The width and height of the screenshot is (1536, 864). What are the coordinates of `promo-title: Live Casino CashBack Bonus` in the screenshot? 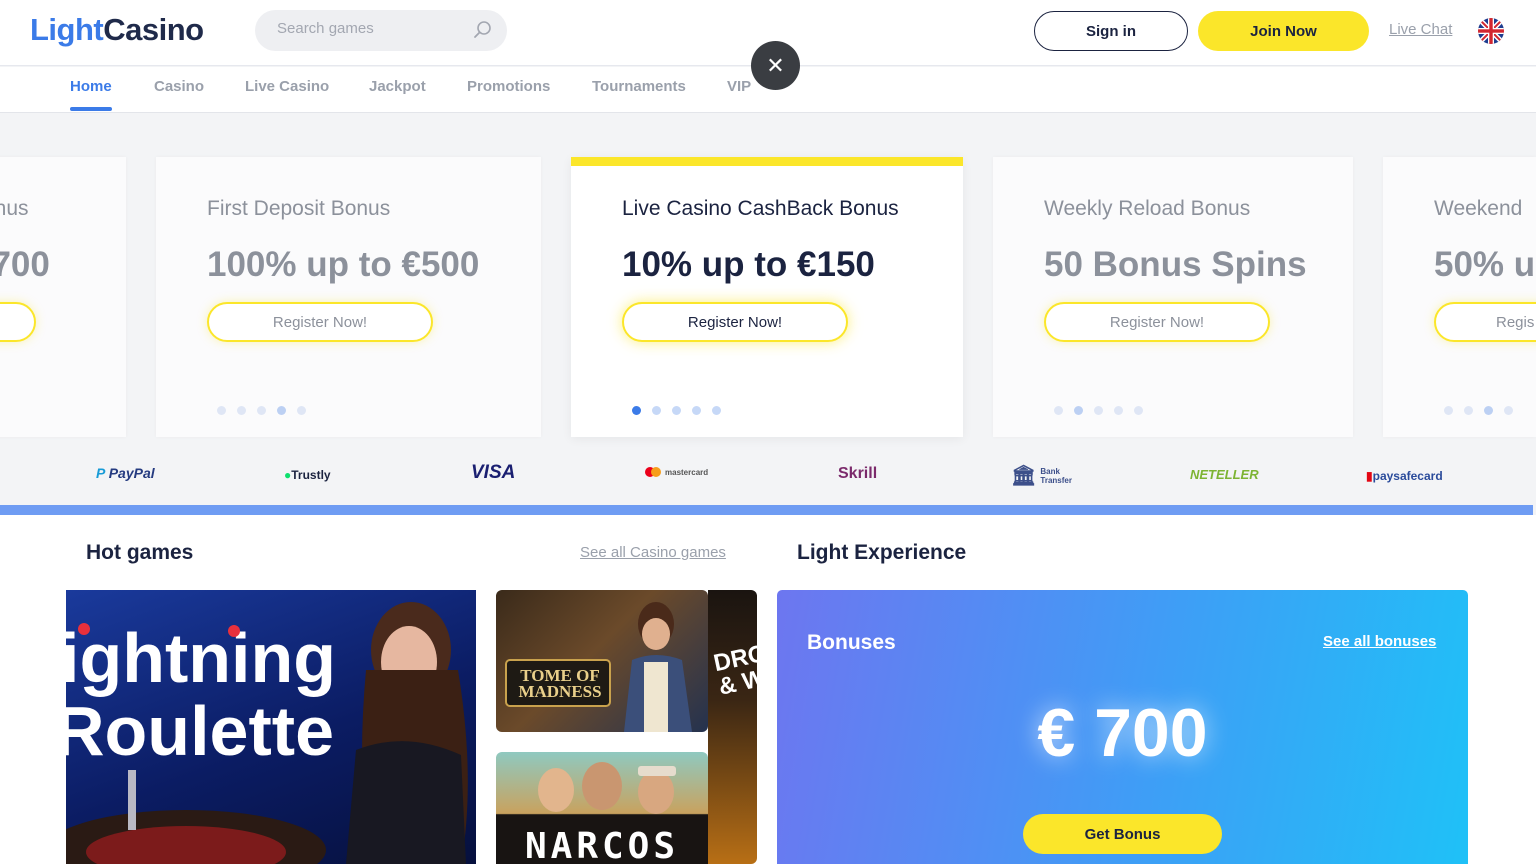 It's located at (760, 208).